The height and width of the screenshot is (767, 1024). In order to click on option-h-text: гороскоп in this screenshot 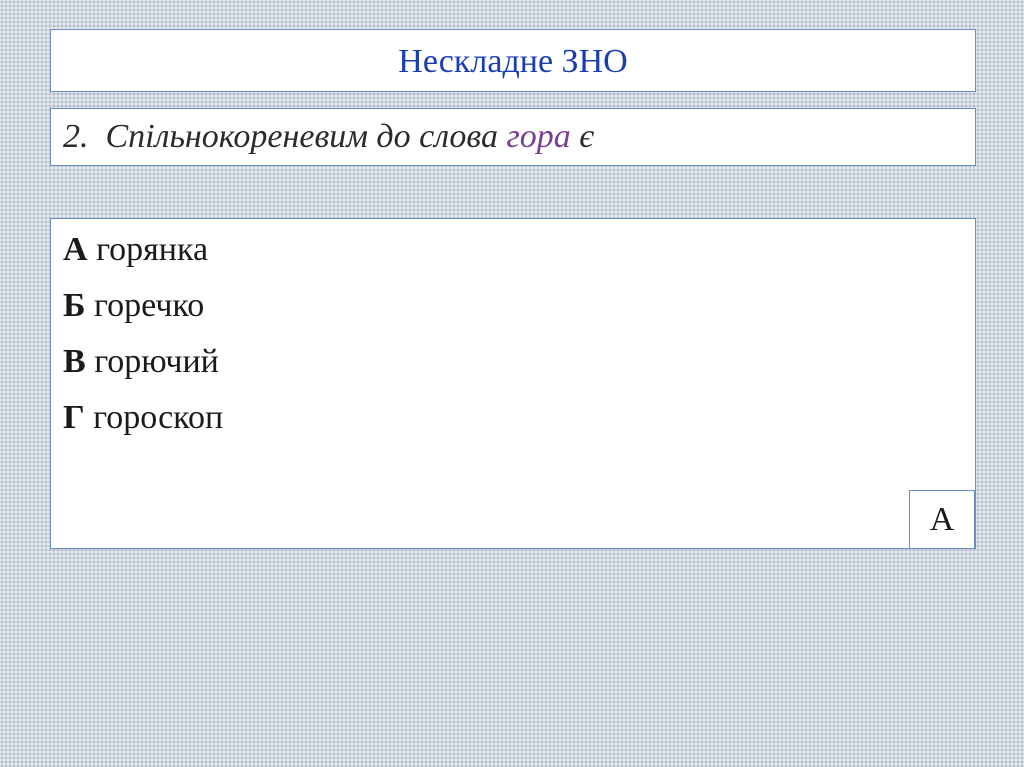, I will do `click(158, 417)`.